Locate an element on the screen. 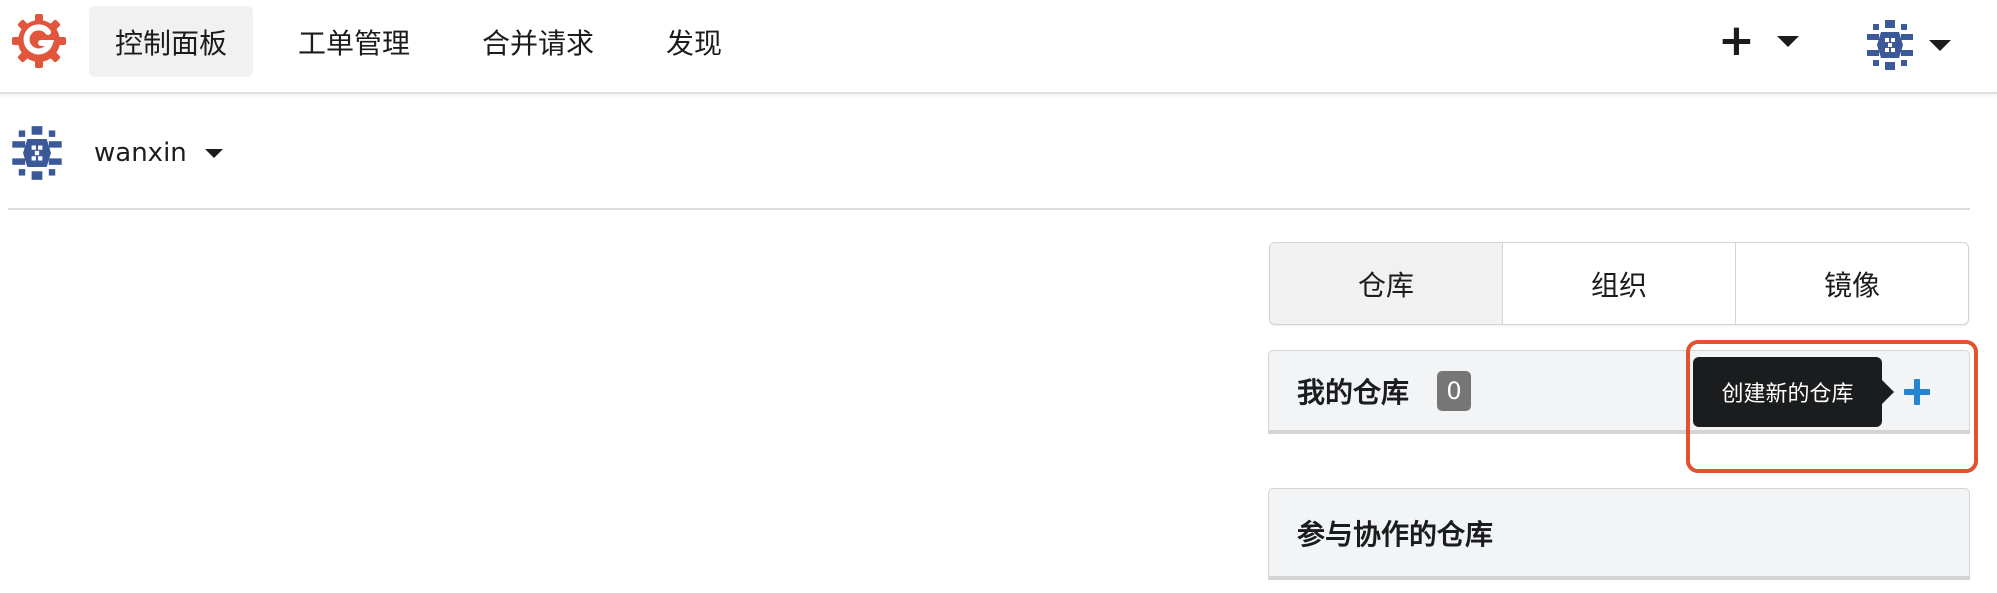  nav-explore: 发现 is located at coordinates (694, 41).